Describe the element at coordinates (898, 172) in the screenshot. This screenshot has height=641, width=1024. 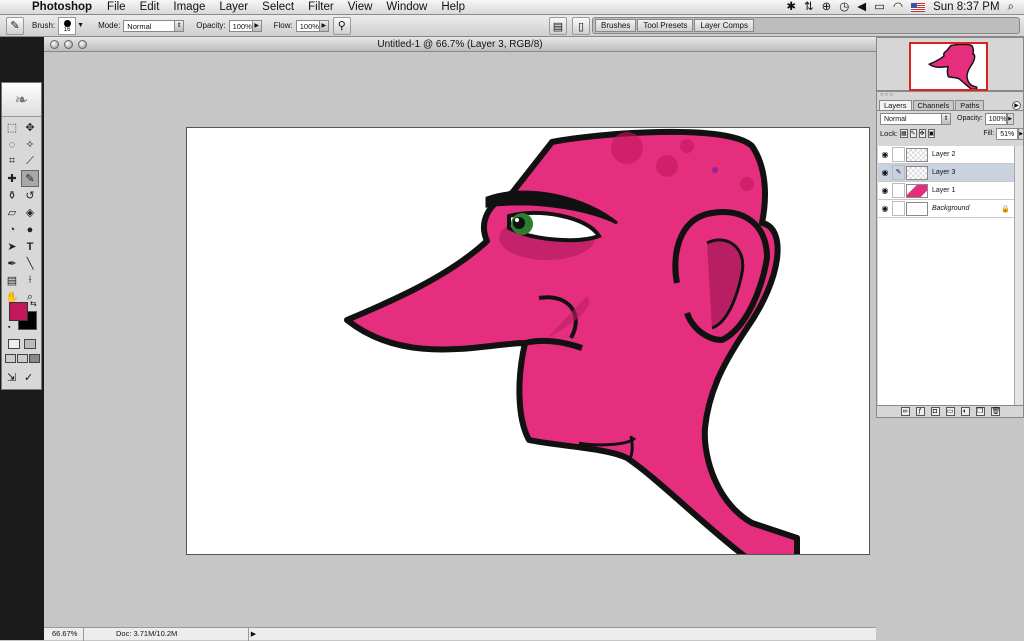
I see `paintbrush-icon: ✎` at that location.